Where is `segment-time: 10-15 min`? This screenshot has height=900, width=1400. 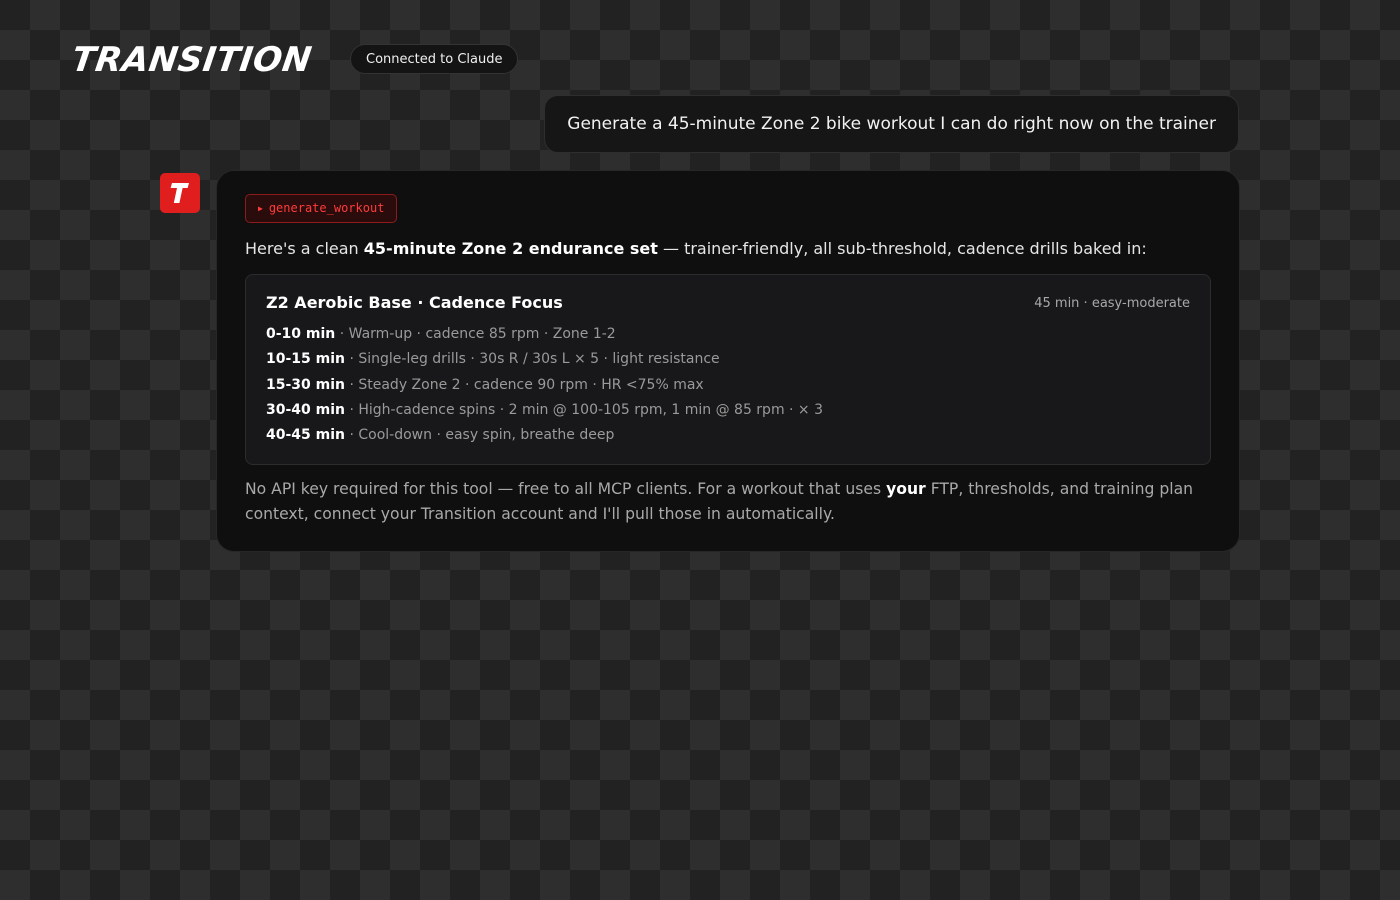
segment-time: 10-15 min is located at coordinates (306, 359).